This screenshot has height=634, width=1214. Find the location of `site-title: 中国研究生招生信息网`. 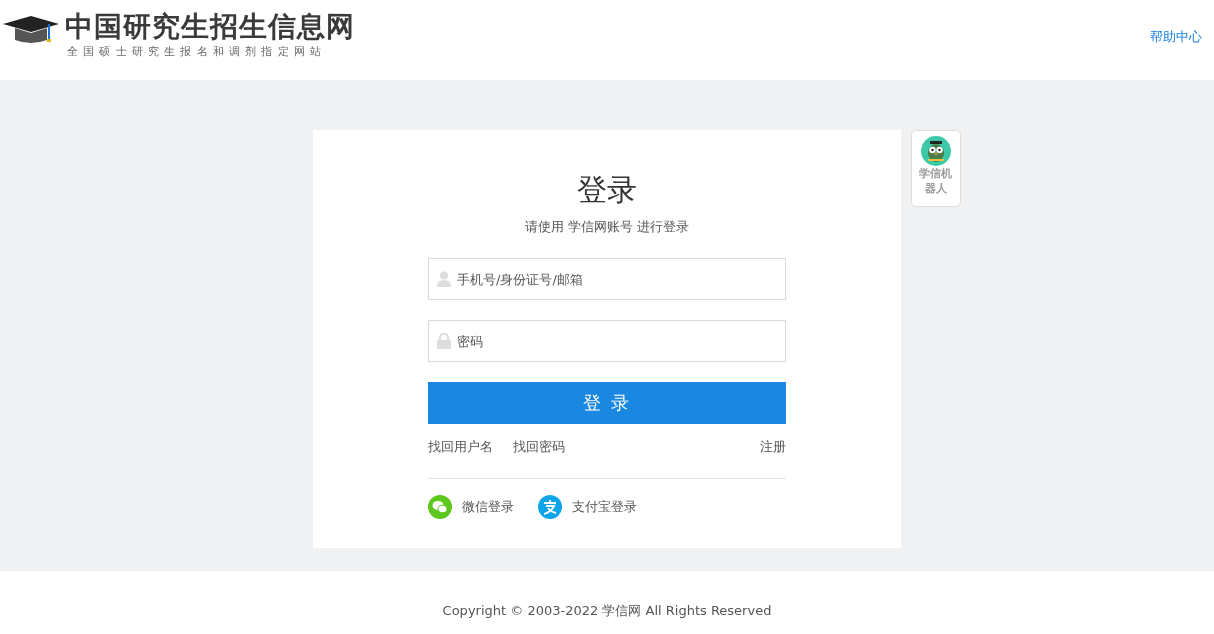

site-title: 中国研究生招生信息网 is located at coordinates (210, 27).